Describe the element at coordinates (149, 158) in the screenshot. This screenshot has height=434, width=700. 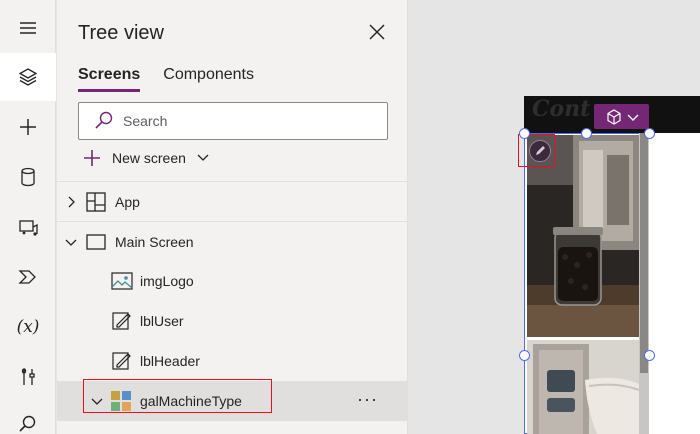
I see `new-screen-label: New screen` at that location.